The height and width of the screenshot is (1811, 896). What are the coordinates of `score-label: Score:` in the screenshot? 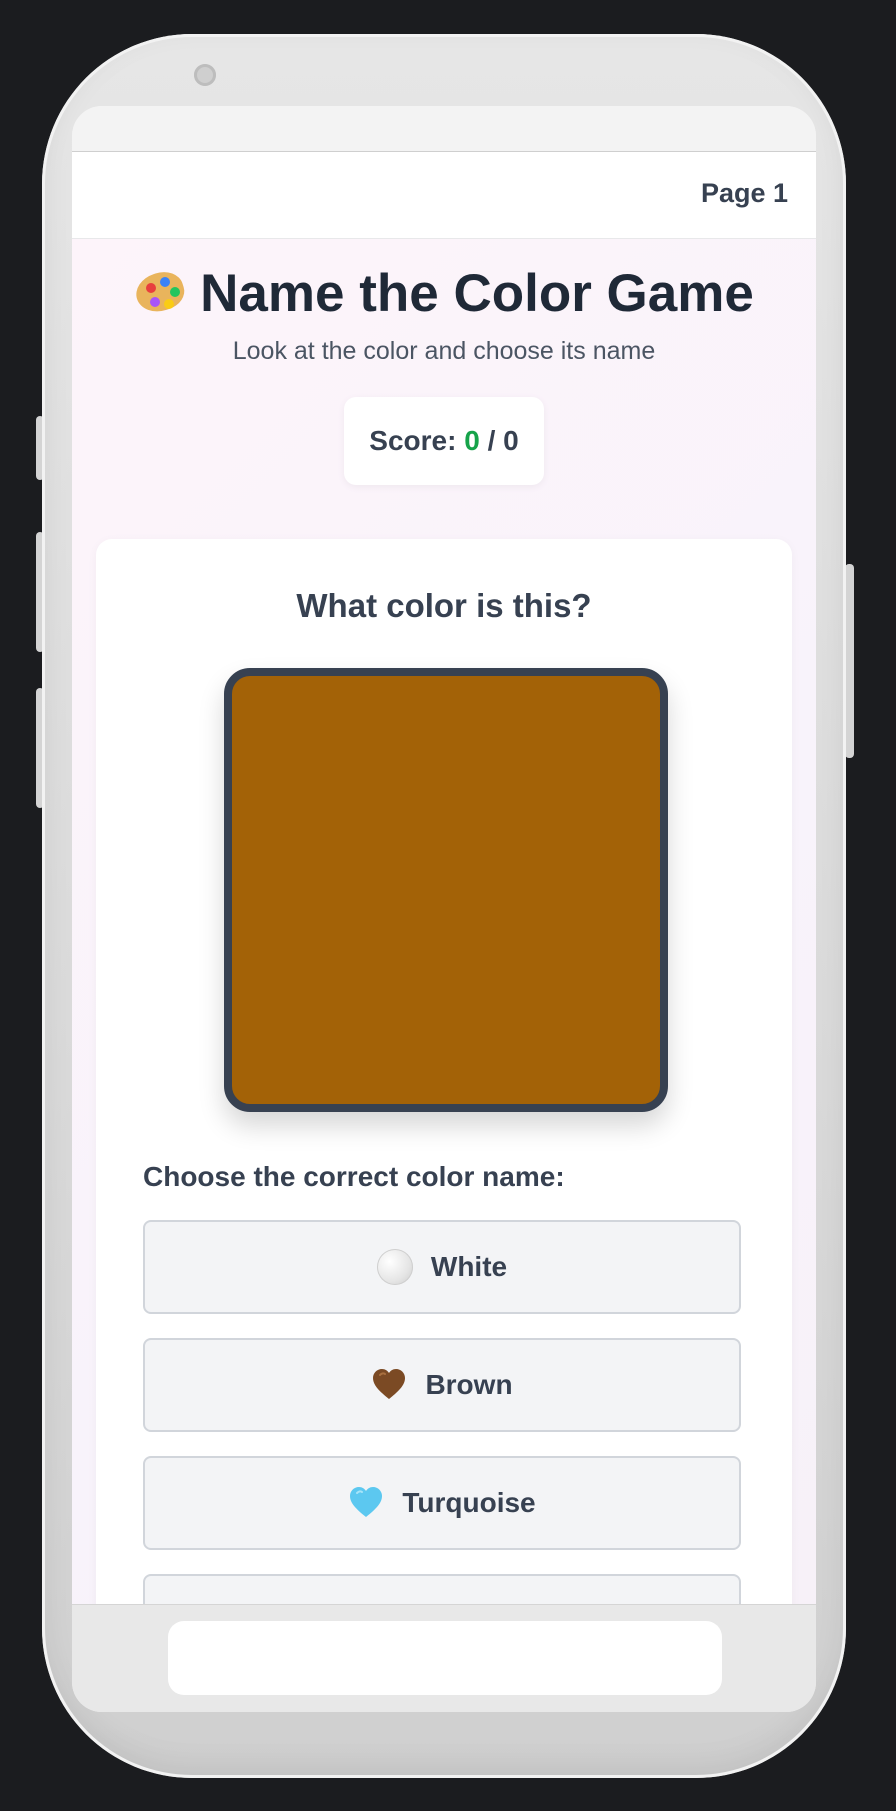 It's located at (417, 440).